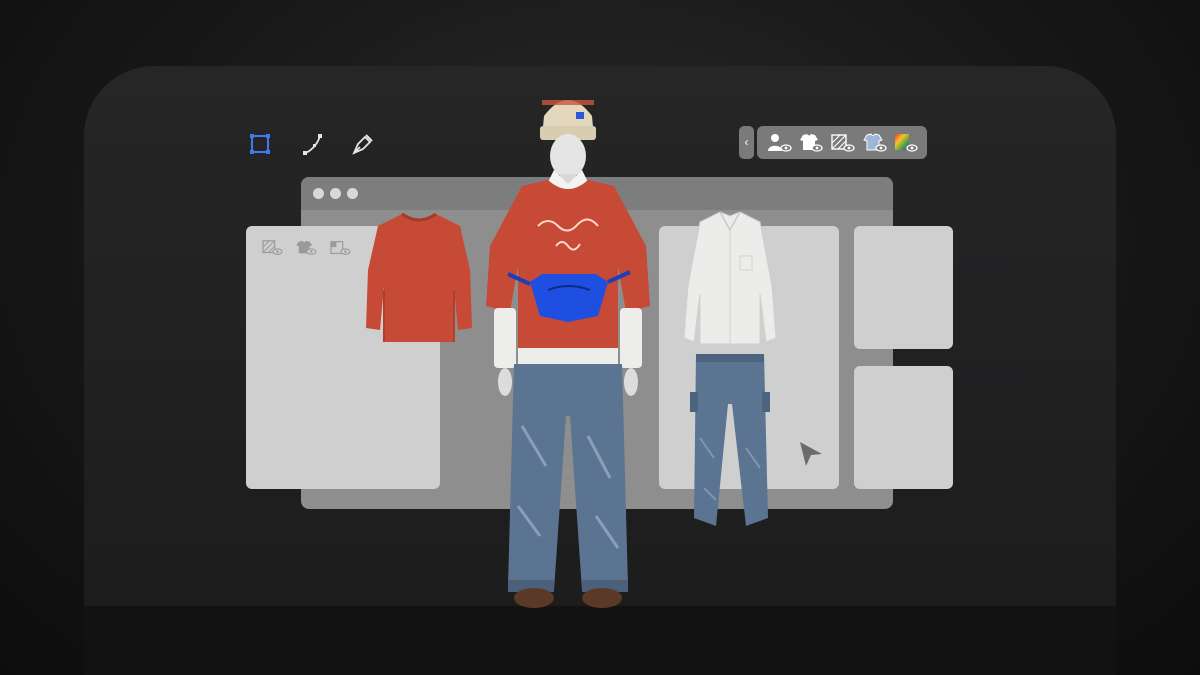 Image resolution: width=1200 pixels, height=675 pixels. I want to click on collapse-panel-button: ‹, so click(746, 142).